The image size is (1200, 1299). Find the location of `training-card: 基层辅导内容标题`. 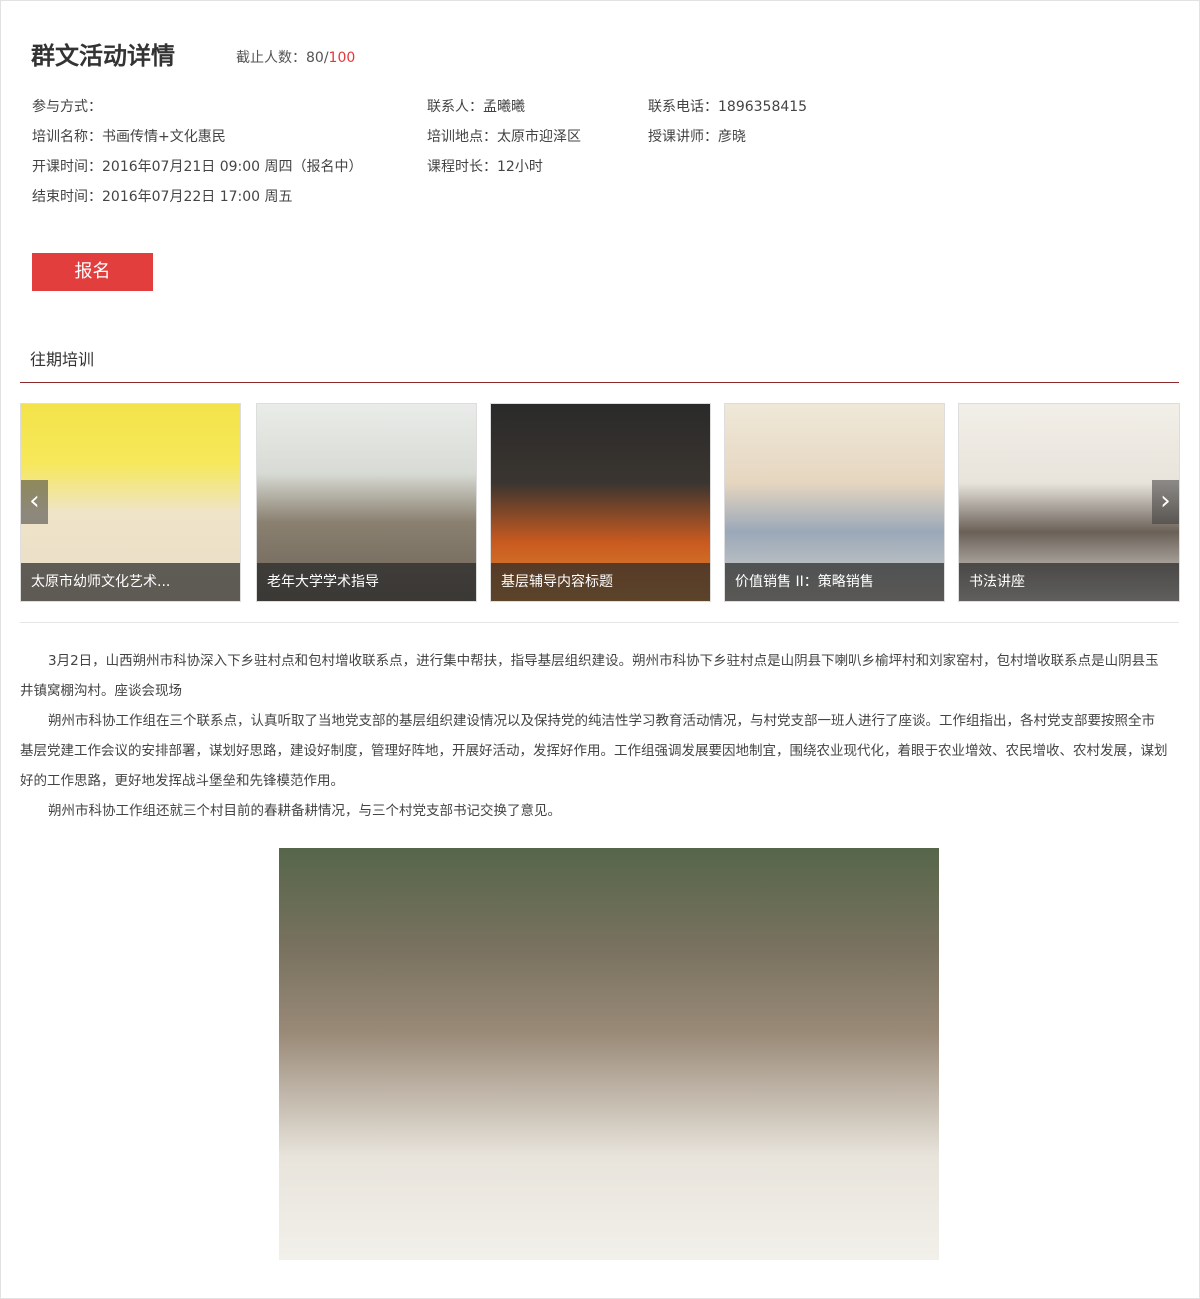

training-card: 基层辅导内容标题 is located at coordinates (600, 502).